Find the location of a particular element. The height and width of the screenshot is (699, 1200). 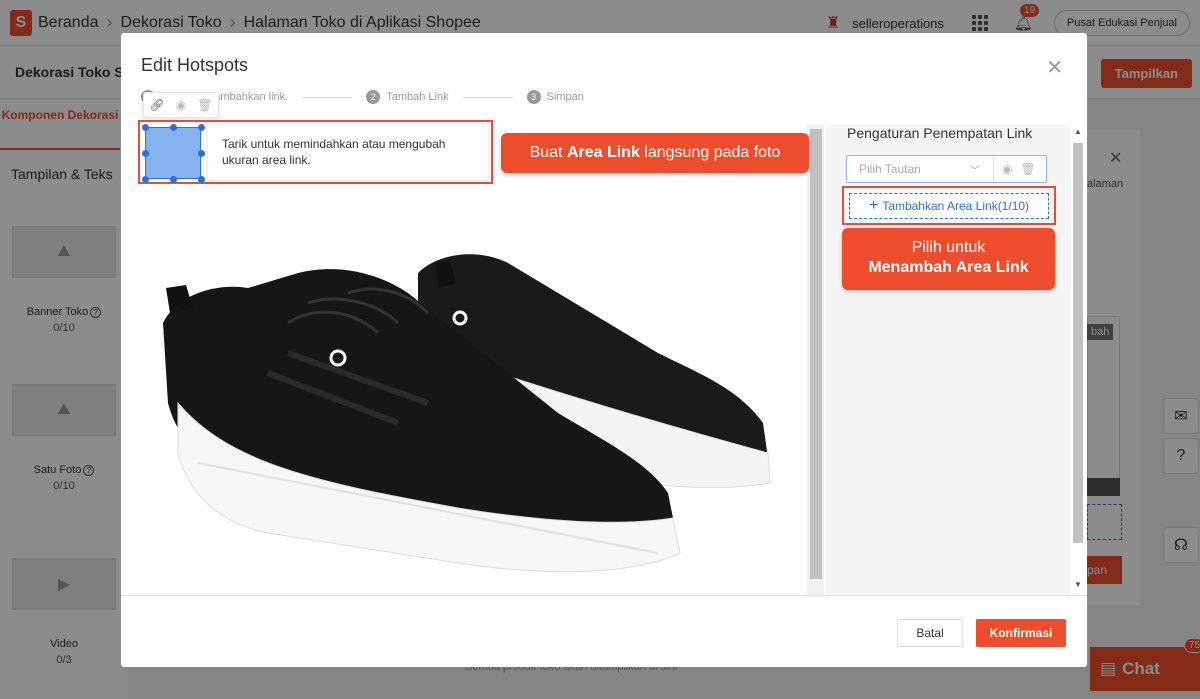

callout-create-area: Buat Area Link langsung pada foto is located at coordinates (655, 153).